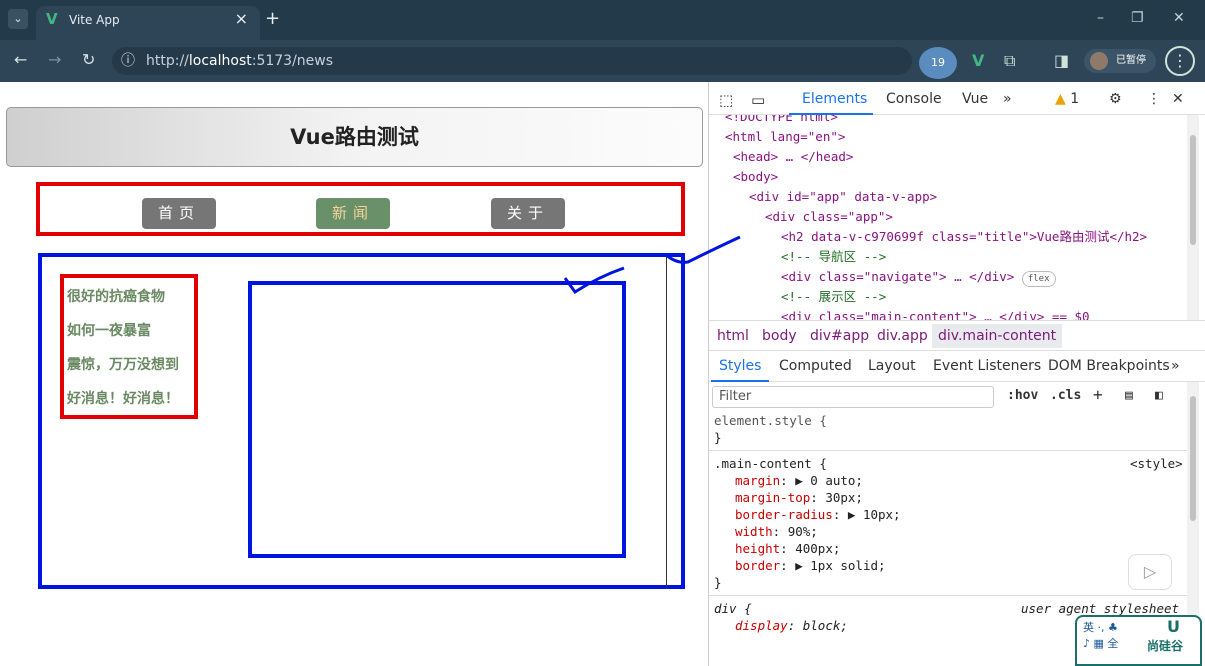  I want to click on browser-menu-icon: ⋮, so click(1180, 61).